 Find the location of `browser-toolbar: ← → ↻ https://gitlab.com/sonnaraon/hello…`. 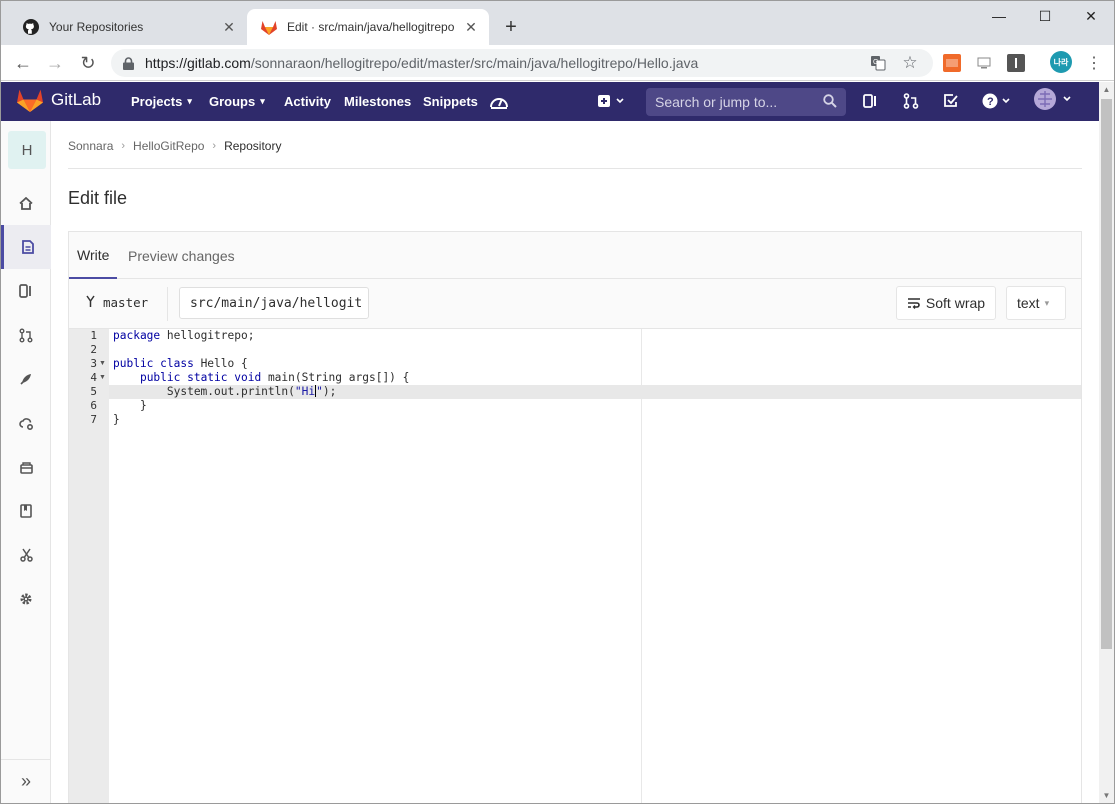

browser-toolbar: ← → ↻ https://gitlab.com/sonnaraon/hello… is located at coordinates (557, 63).